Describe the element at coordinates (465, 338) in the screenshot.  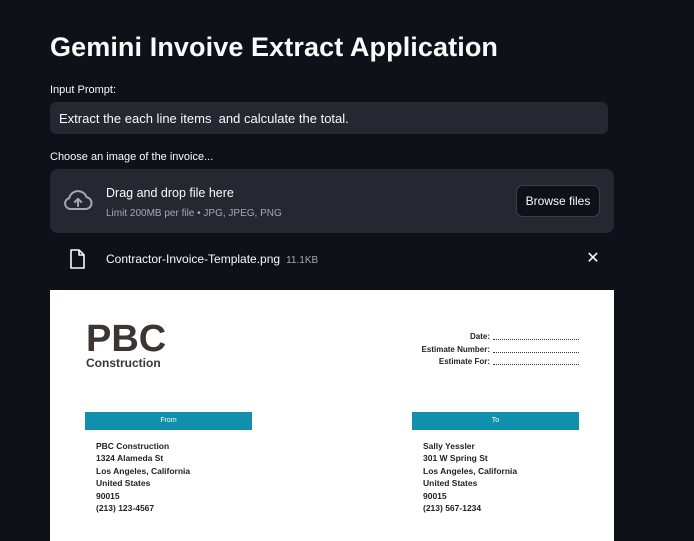
I see `meta-row-date: Date:` at that location.